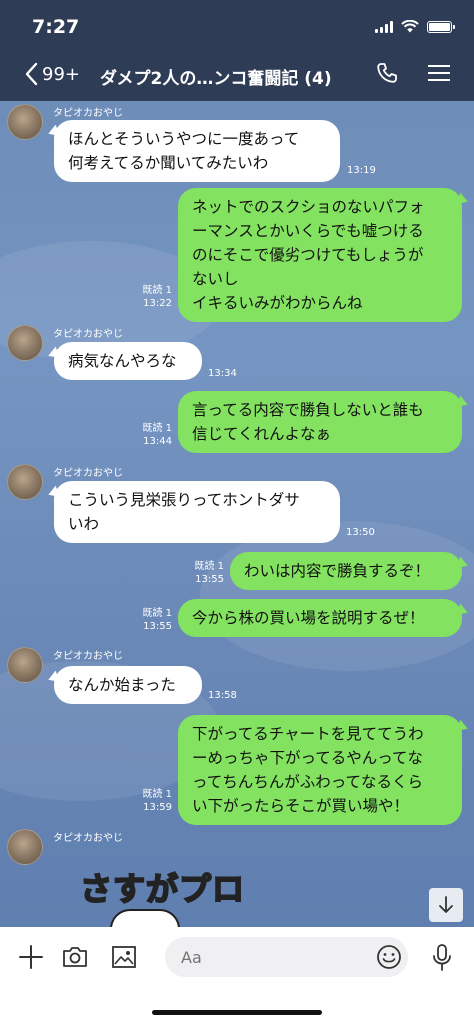 Image resolution: width=474 pixels, height=1024 pixels. Describe the element at coordinates (346, 571) in the screenshot. I see `message-bubble-outgoing: わいは内容で勝負するぞ！` at that location.